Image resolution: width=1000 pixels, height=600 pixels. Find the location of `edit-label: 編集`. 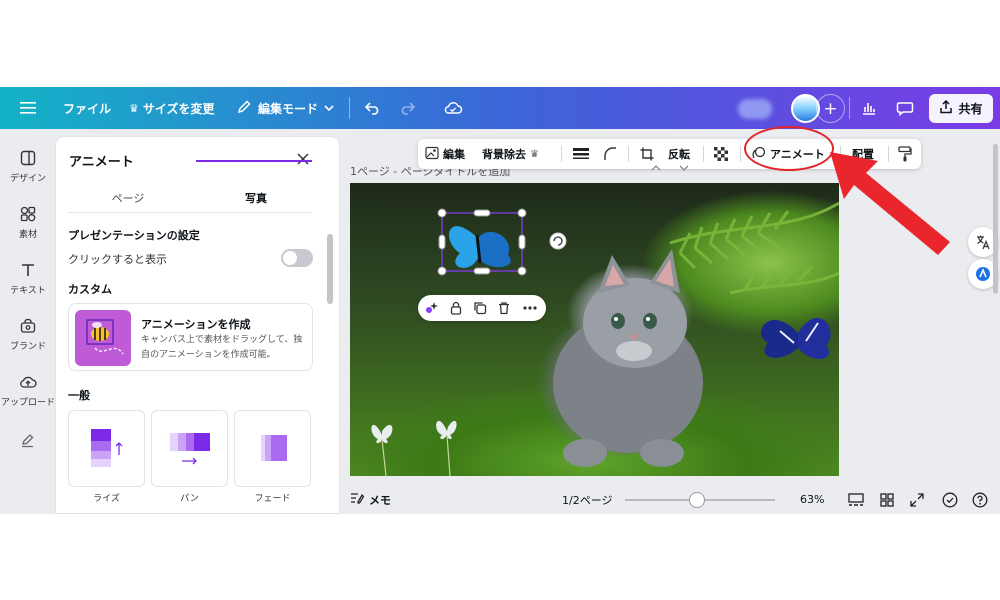

edit-label: 編集 is located at coordinates (454, 154).